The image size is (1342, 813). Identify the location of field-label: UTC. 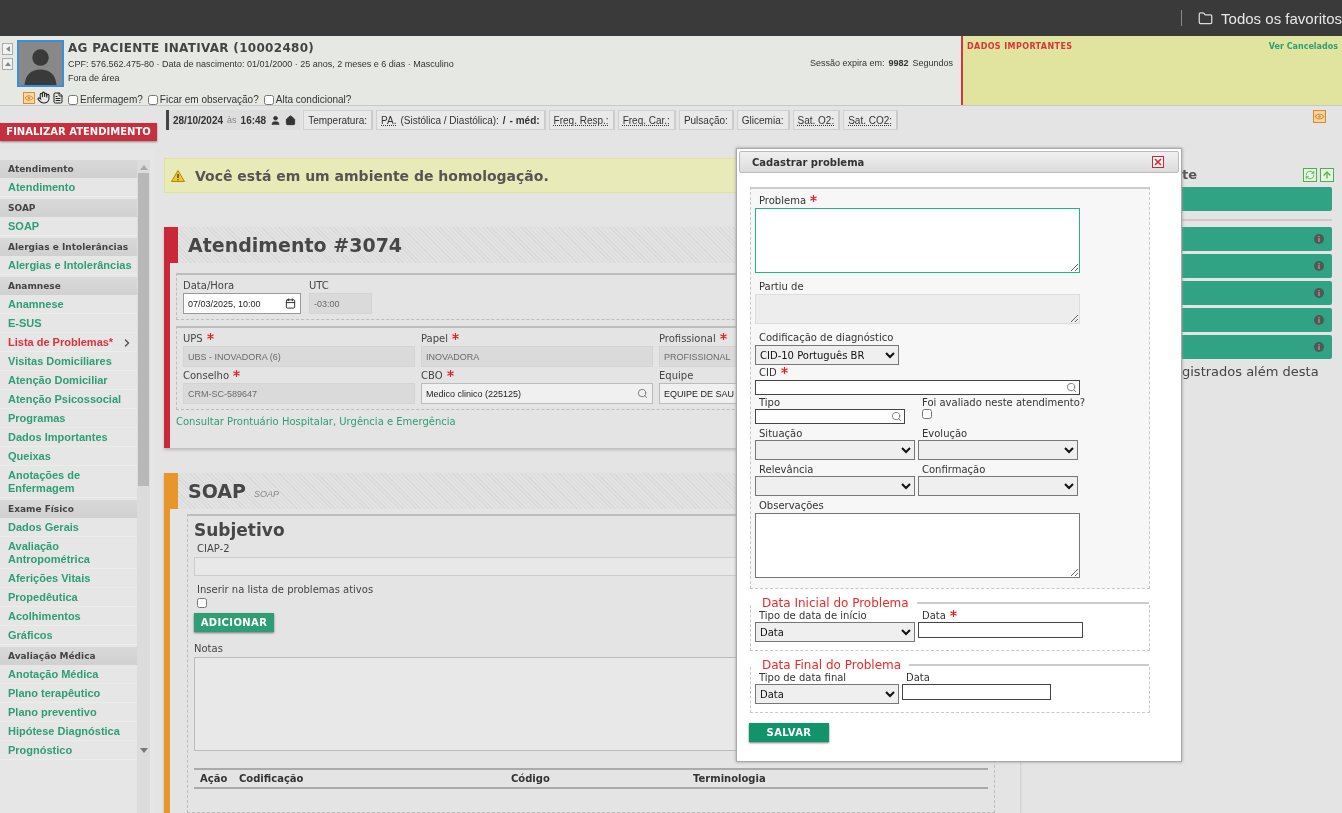
(319, 286).